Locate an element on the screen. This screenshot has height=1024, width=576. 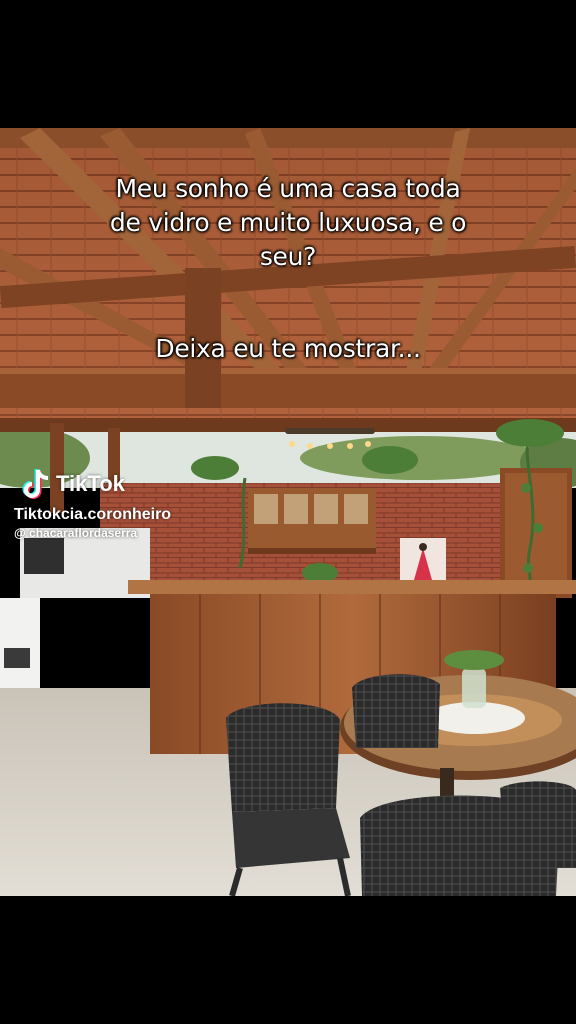
tiktok-note-icon is located at coordinates (35, 484).